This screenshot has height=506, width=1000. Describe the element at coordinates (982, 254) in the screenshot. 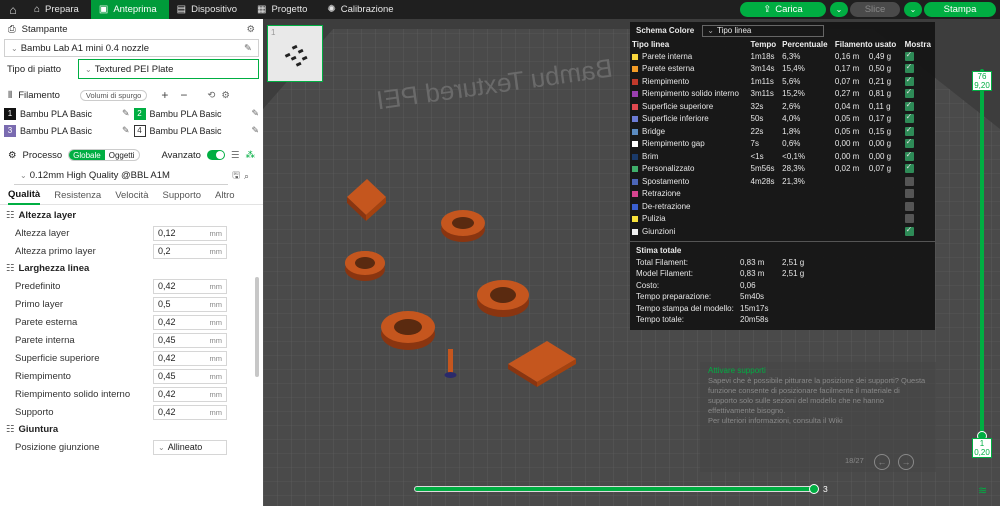

I see `layer-slider` at that location.